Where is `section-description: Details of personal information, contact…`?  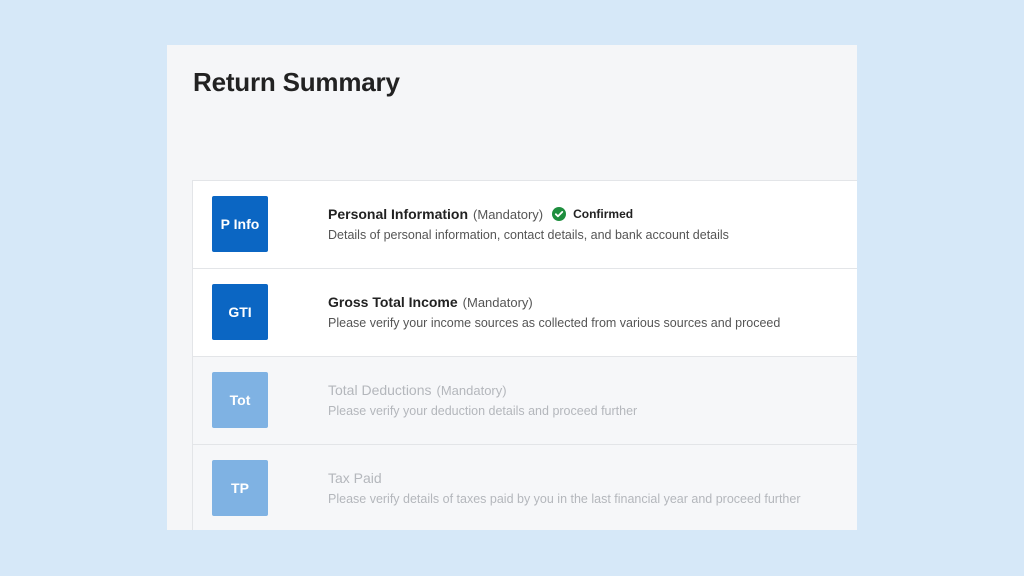
section-description: Details of personal information, contact… is located at coordinates (528, 235).